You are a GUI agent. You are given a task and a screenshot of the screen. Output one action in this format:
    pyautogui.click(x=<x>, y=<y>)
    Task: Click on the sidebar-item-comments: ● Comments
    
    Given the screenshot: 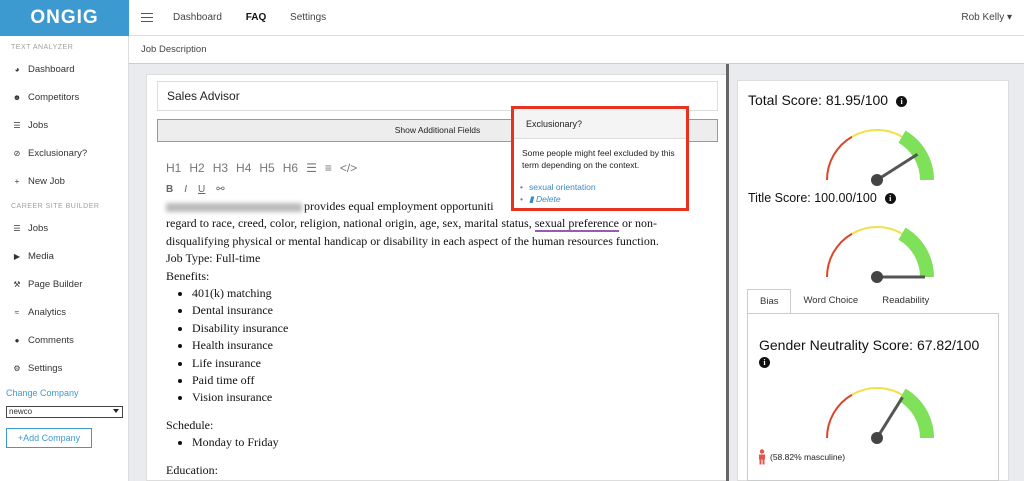 What is the action you would take?
    pyautogui.click(x=64, y=340)
    